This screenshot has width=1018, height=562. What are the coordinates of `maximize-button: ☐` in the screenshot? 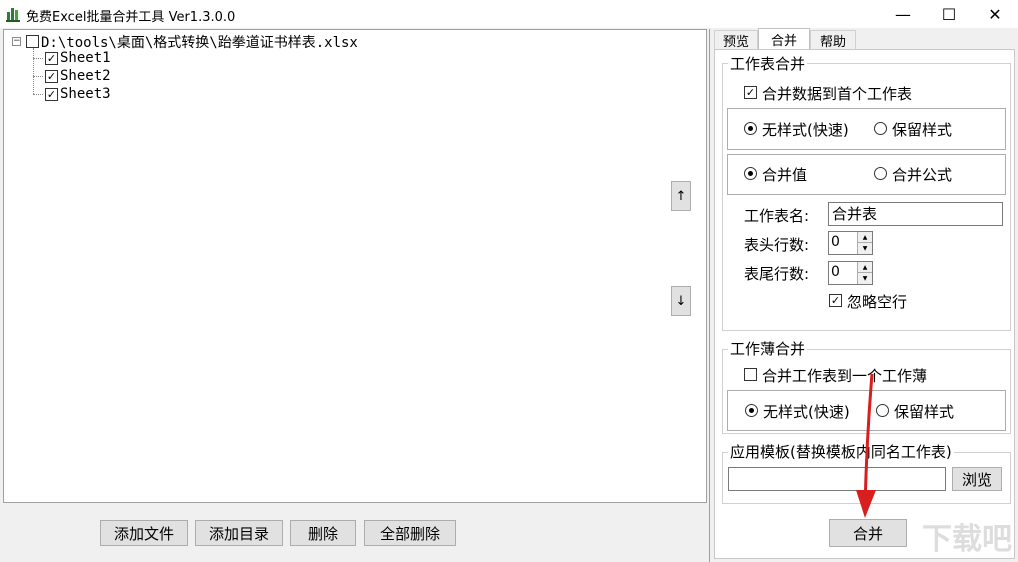 It's located at (949, 14).